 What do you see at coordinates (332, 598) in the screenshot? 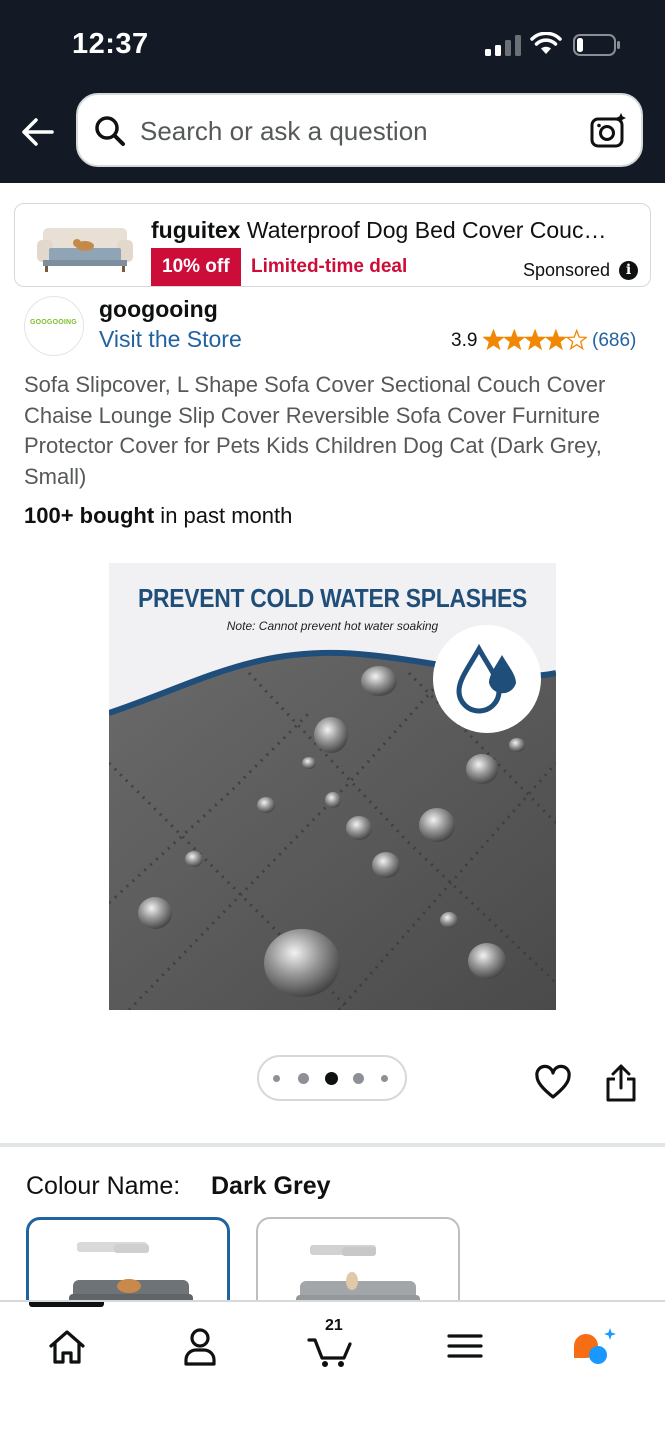
I see `image-headline: PREVENT COLD WATER SPLASHES` at bounding box center [332, 598].